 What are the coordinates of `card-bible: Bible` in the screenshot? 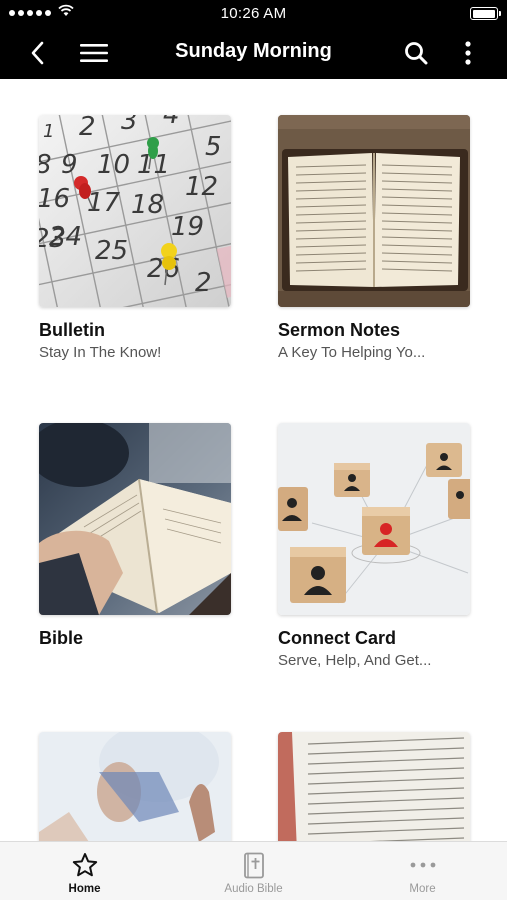 It's located at (137, 537).